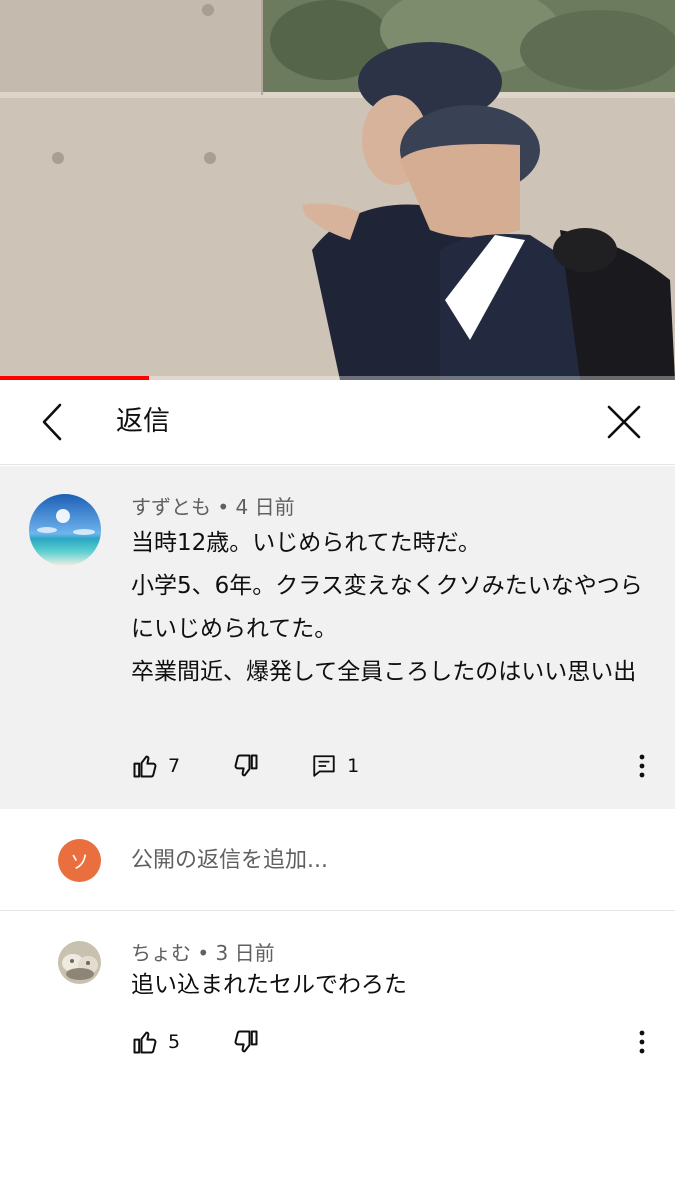 The height and width of the screenshot is (1200, 675). I want to click on comment-author: すずとも, so click(171, 507).